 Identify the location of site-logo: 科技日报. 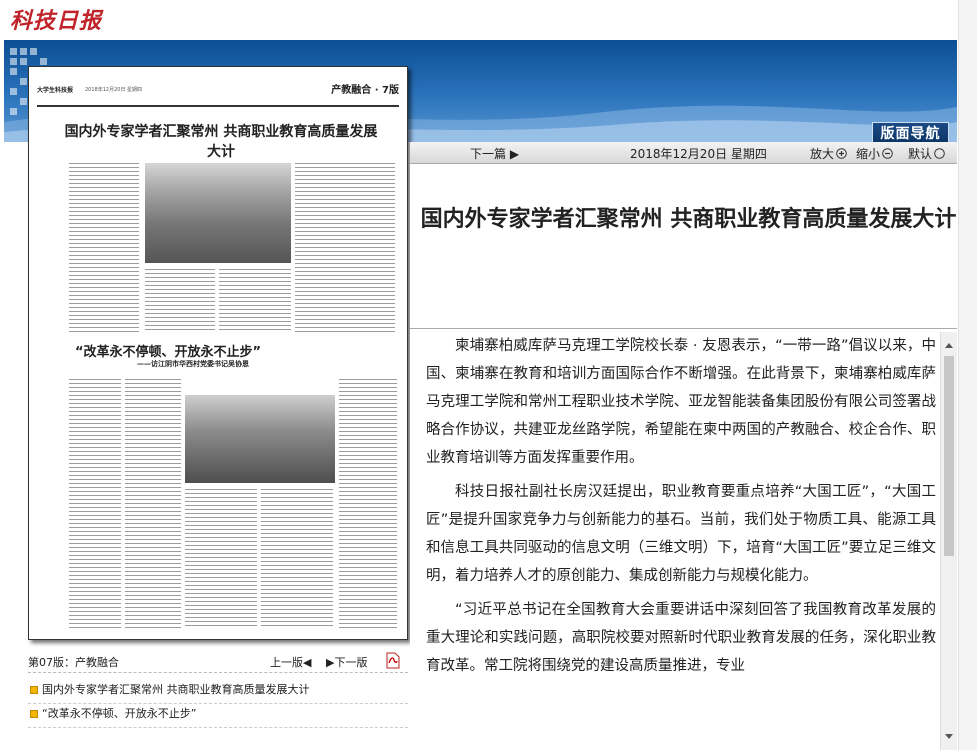
(70, 18).